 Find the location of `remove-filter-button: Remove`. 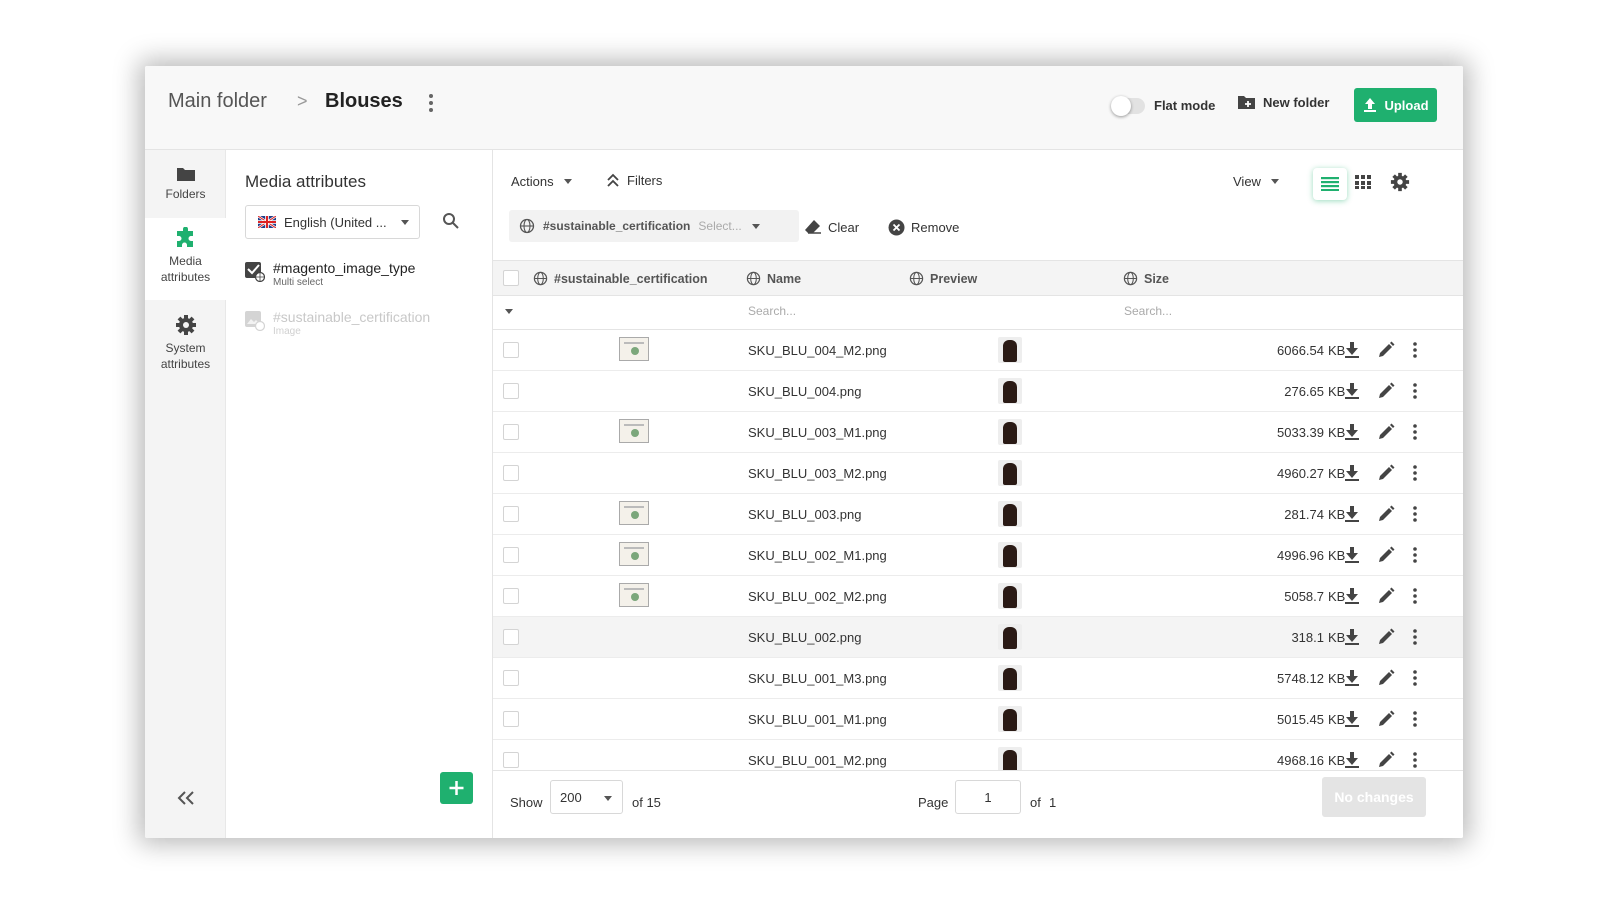

remove-filter-button: Remove is located at coordinates (923, 227).